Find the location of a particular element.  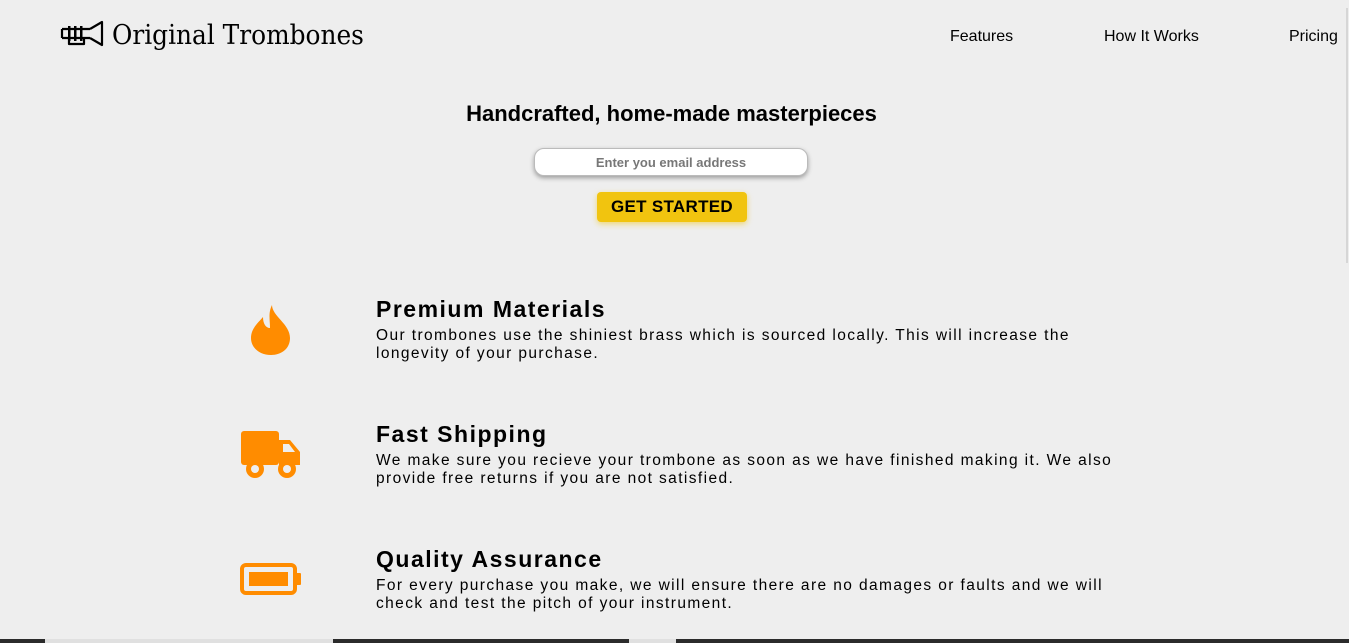

horizontal-scrollbar-segment is located at coordinates (652, 641).